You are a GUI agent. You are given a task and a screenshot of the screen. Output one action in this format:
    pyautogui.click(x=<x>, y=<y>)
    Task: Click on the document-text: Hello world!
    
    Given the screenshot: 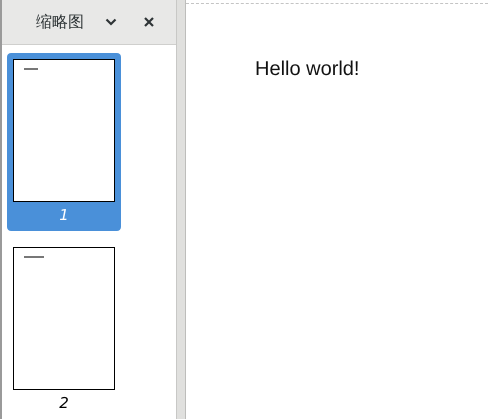 What is the action you would take?
    pyautogui.click(x=307, y=69)
    